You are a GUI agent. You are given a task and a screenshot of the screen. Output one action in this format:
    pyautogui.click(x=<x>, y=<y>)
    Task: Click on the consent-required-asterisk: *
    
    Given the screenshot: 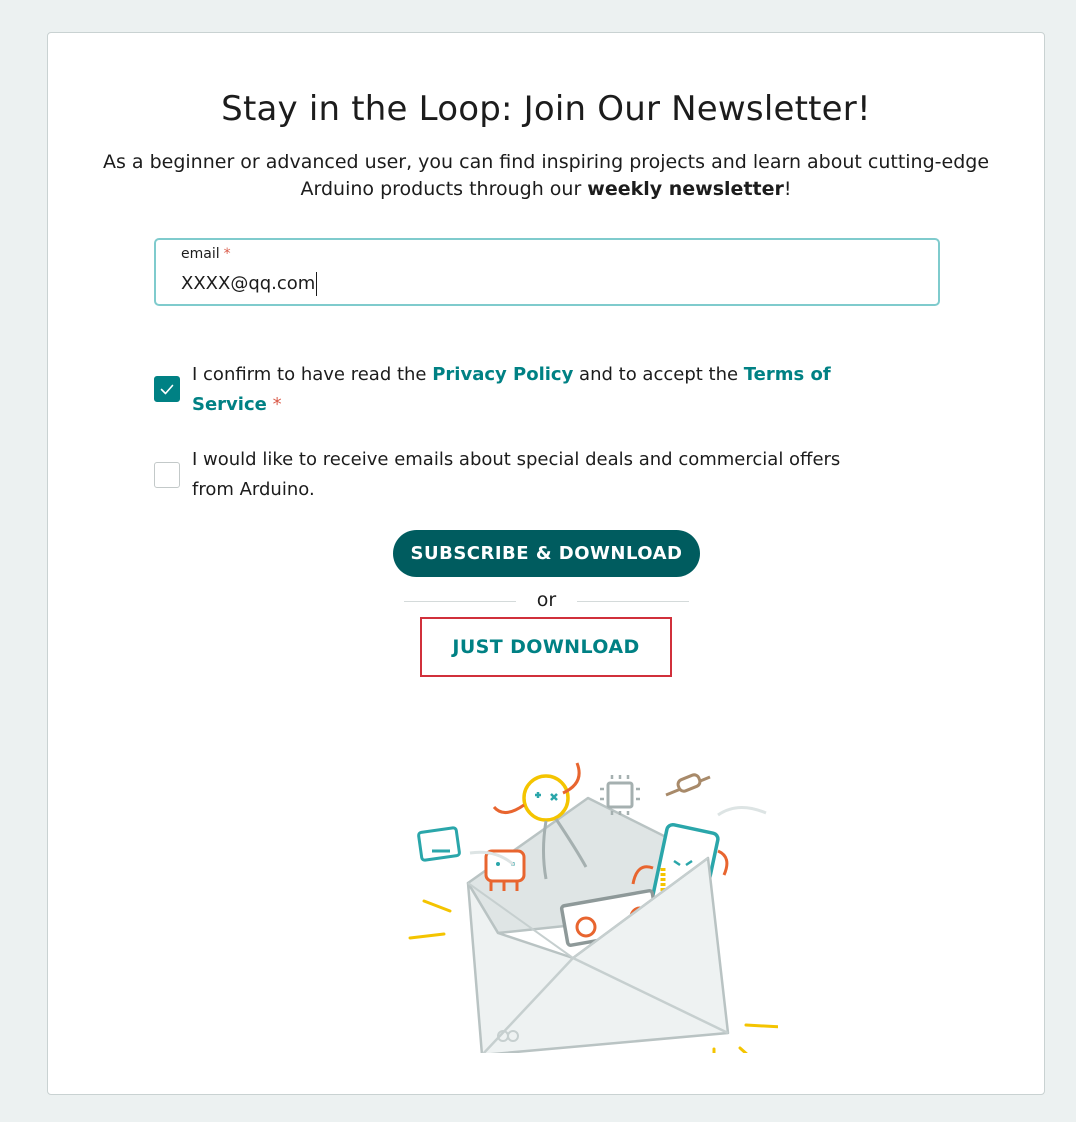 What is the action you would take?
    pyautogui.click(x=277, y=404)
    